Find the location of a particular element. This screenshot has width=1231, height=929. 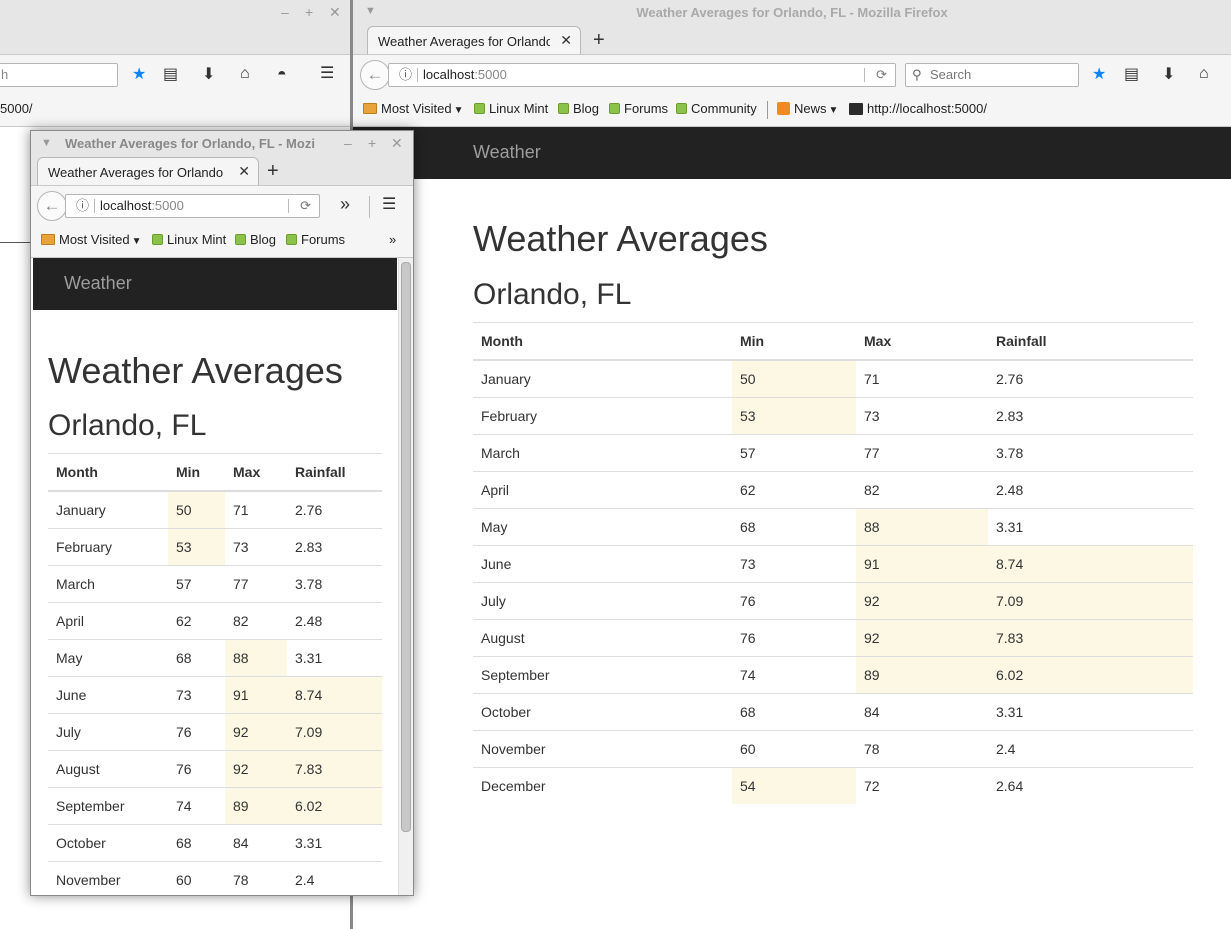

search-input-left: h is located at coordinates (59, 75).